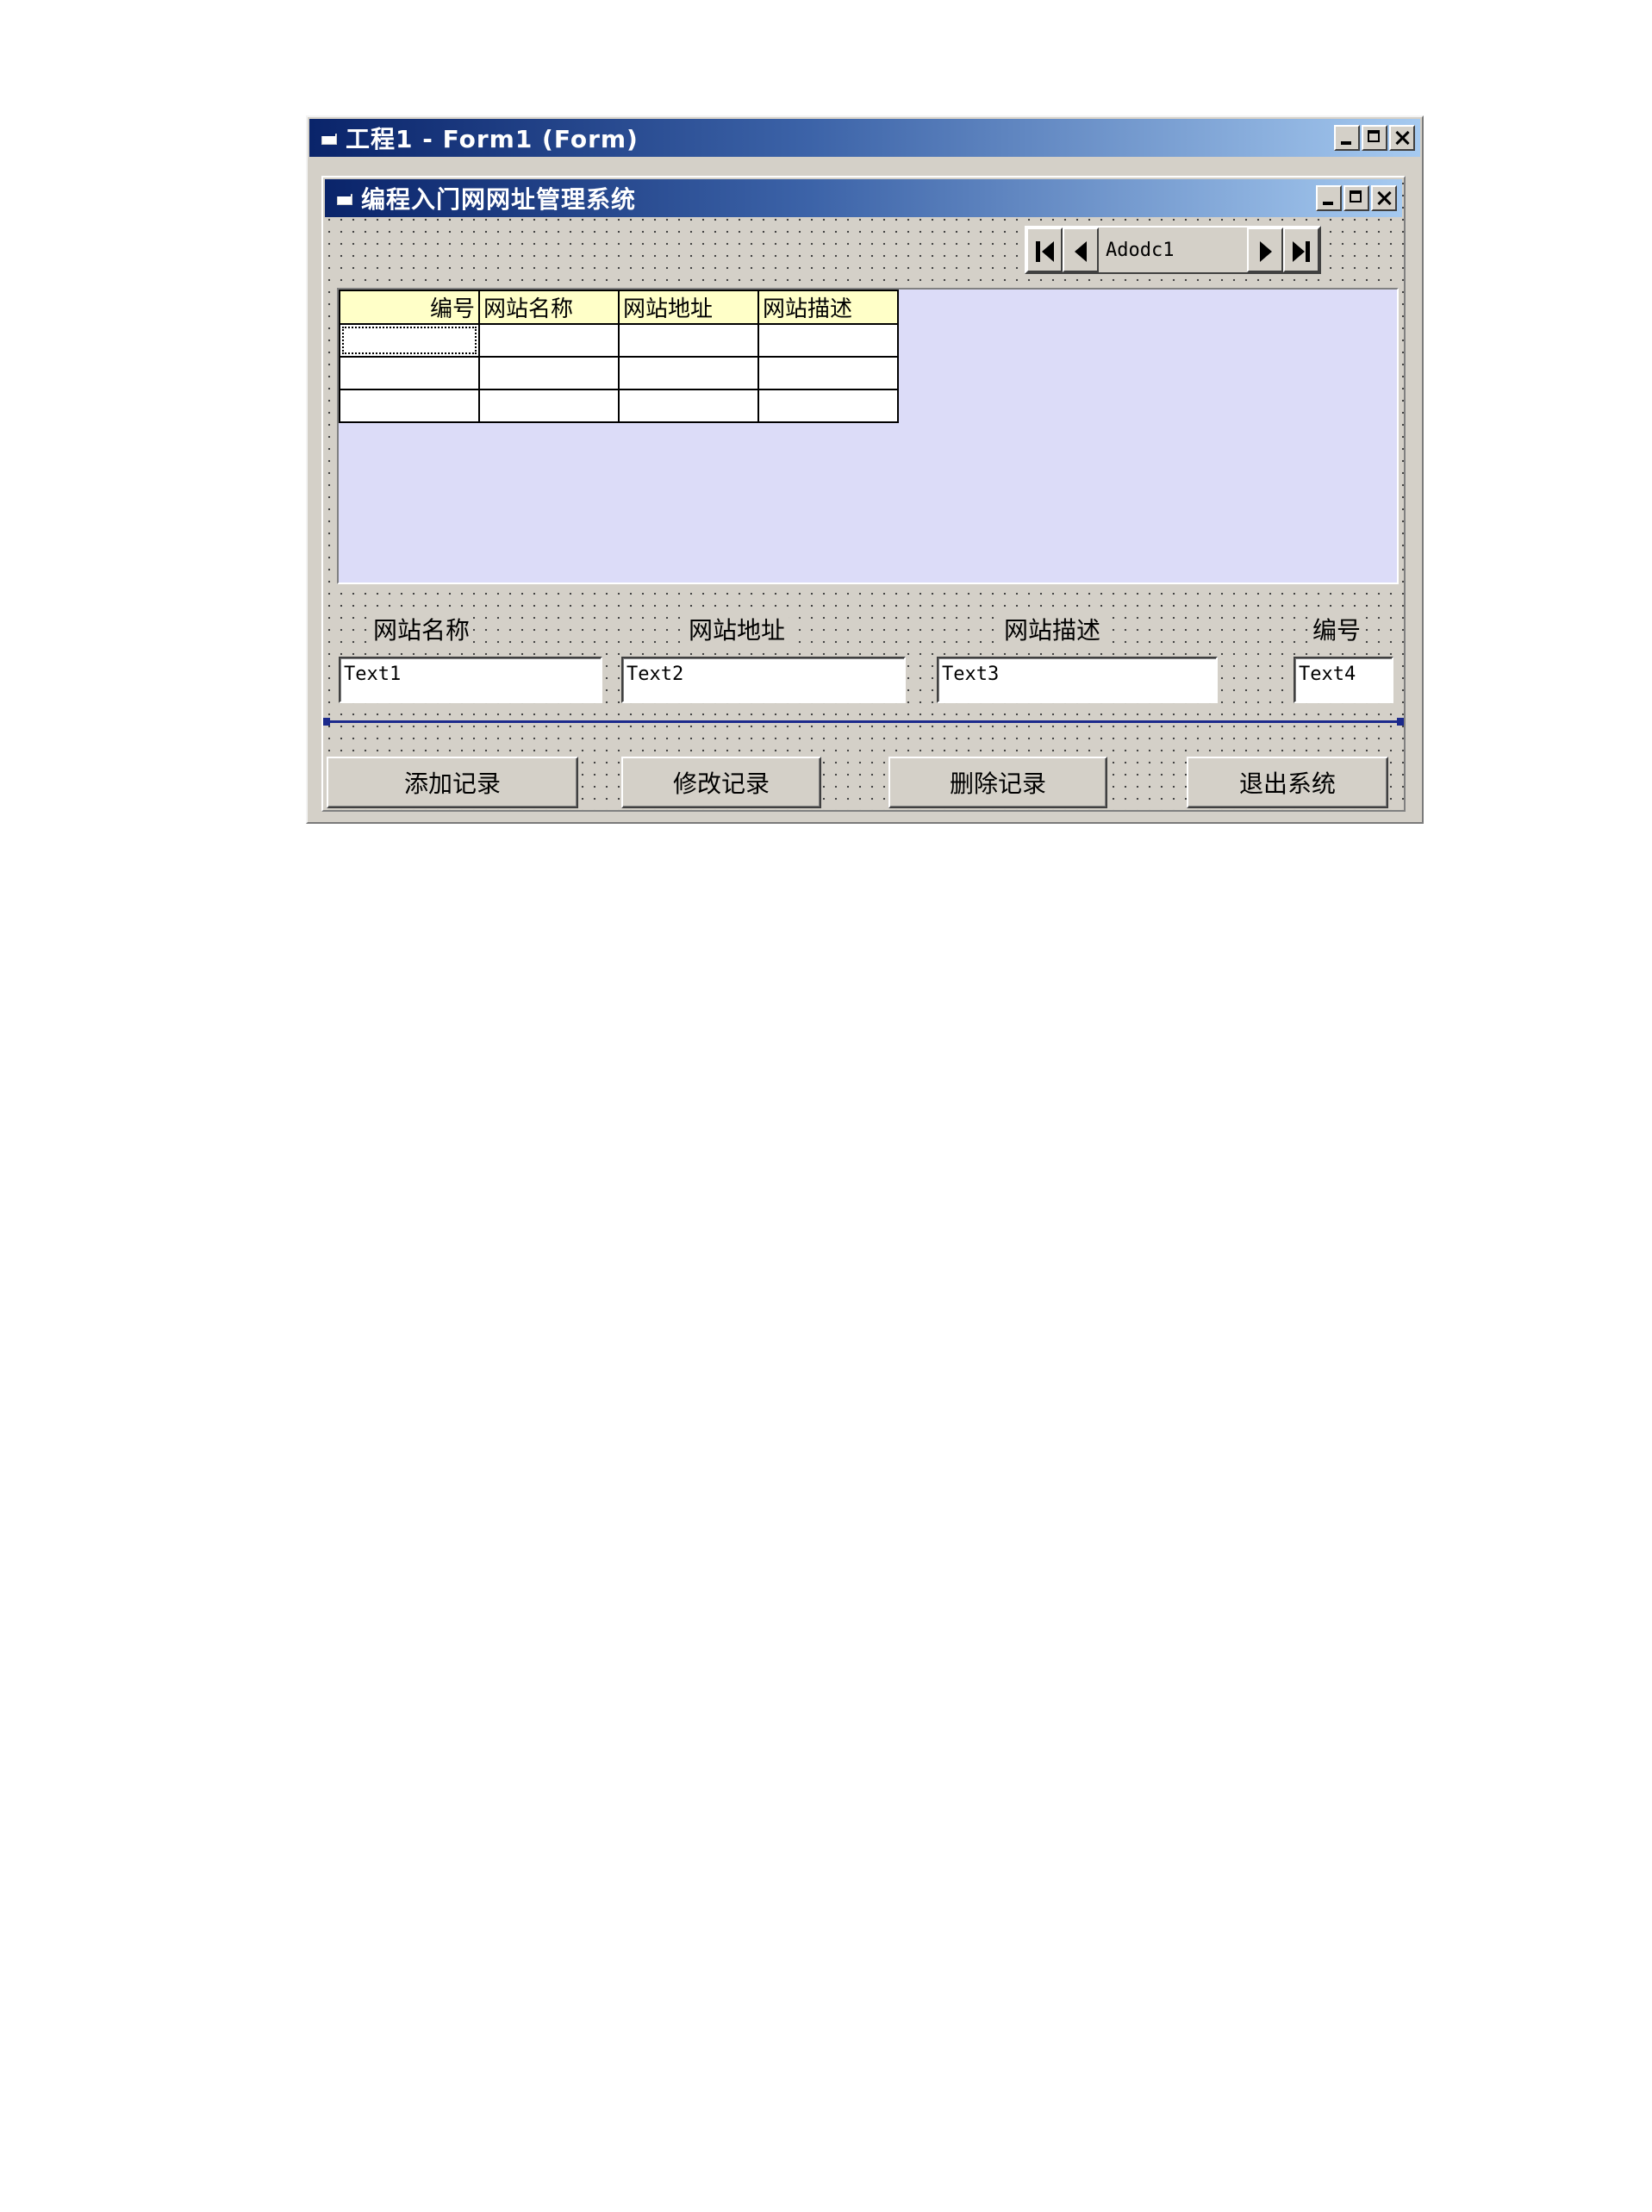 This screenshot has height=2212, width=1652. Describe the element at coordinates (721, 783) in the screenshot. I see `edit-record-button: 修改记录` at that location.